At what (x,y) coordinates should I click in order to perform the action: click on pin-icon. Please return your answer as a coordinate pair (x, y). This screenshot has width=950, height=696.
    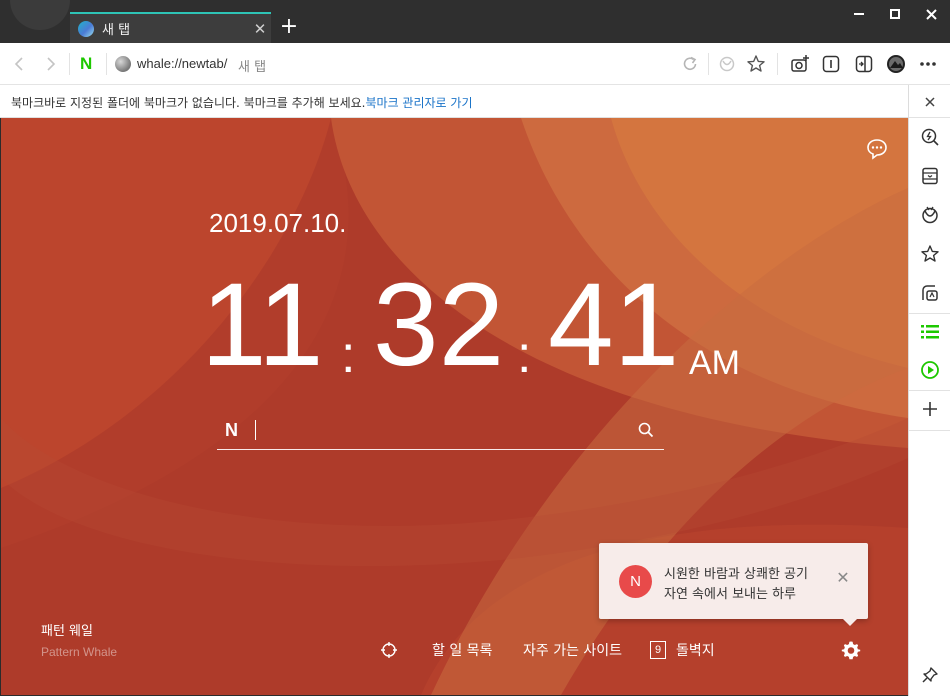
    Looking at the image, I should click on (930, 675).